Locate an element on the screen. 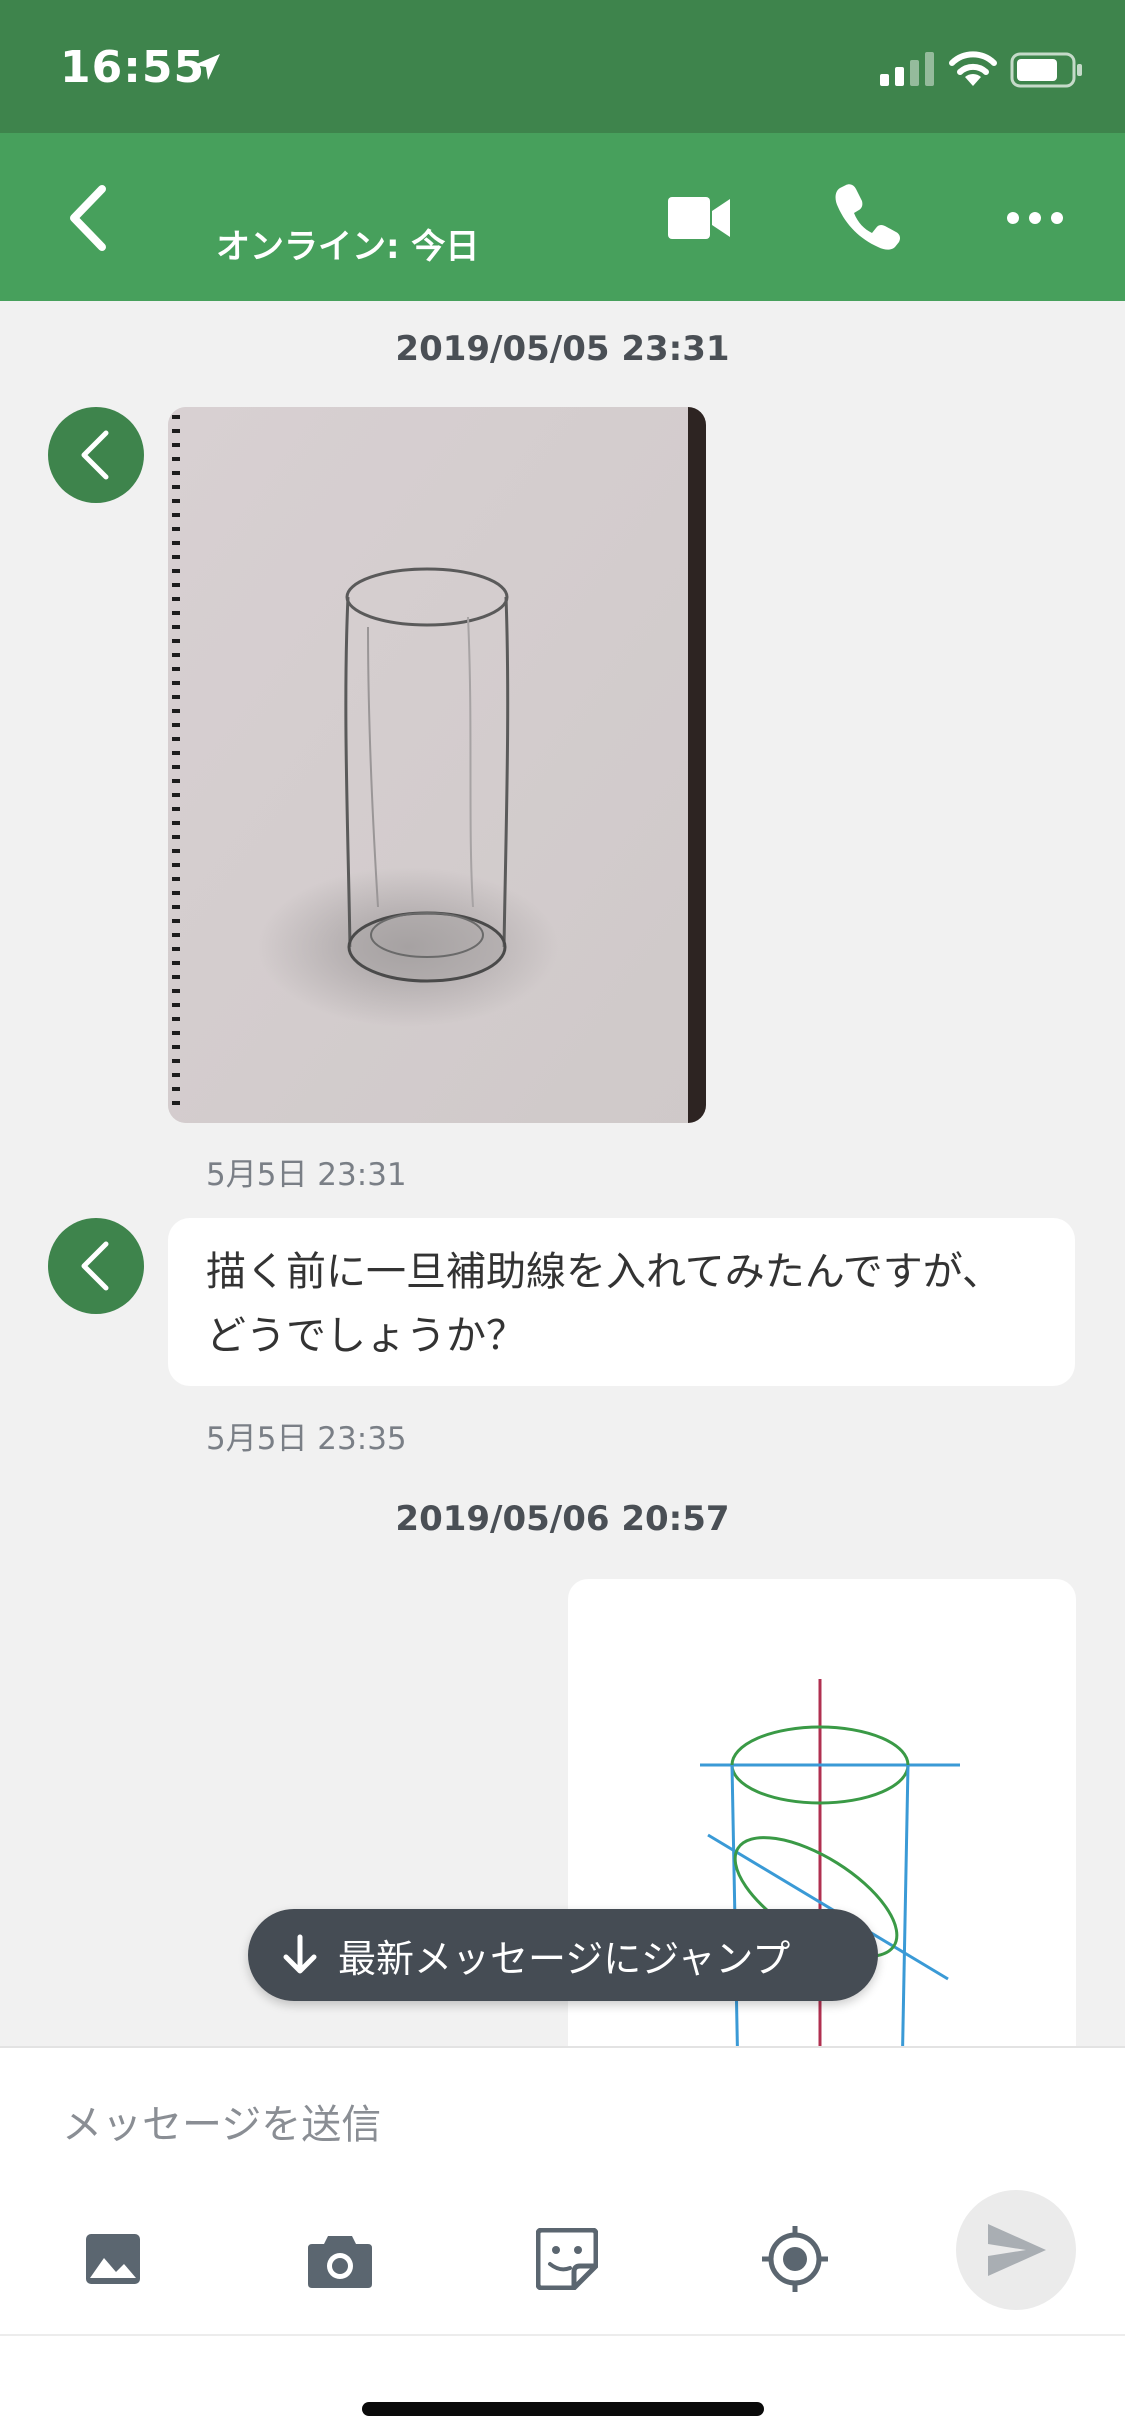 This screenshot has height=2436, width=1125. image-icon is located at coordinates (113, 2259).